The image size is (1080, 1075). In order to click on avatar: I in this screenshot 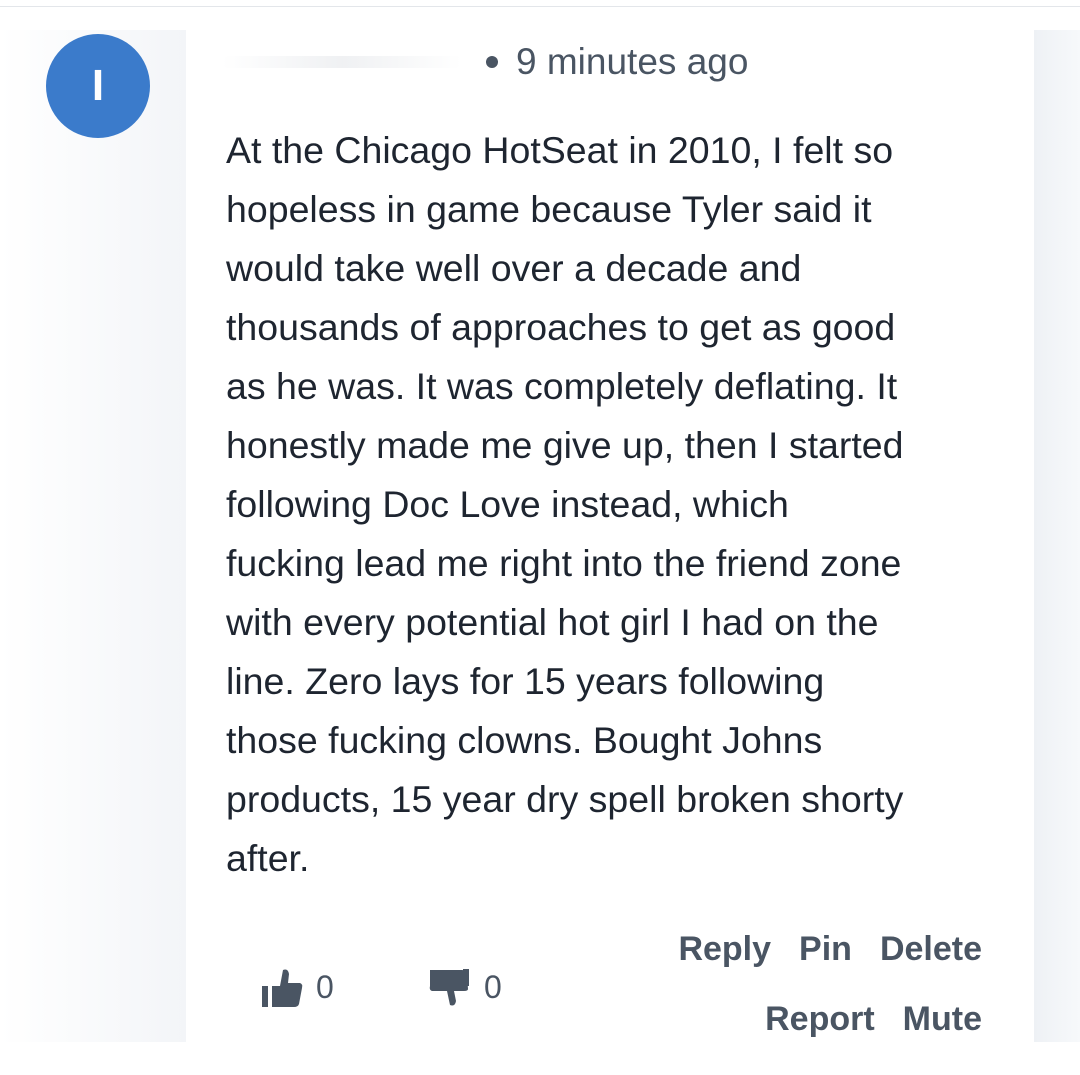, I will do `click(98, 86)`.